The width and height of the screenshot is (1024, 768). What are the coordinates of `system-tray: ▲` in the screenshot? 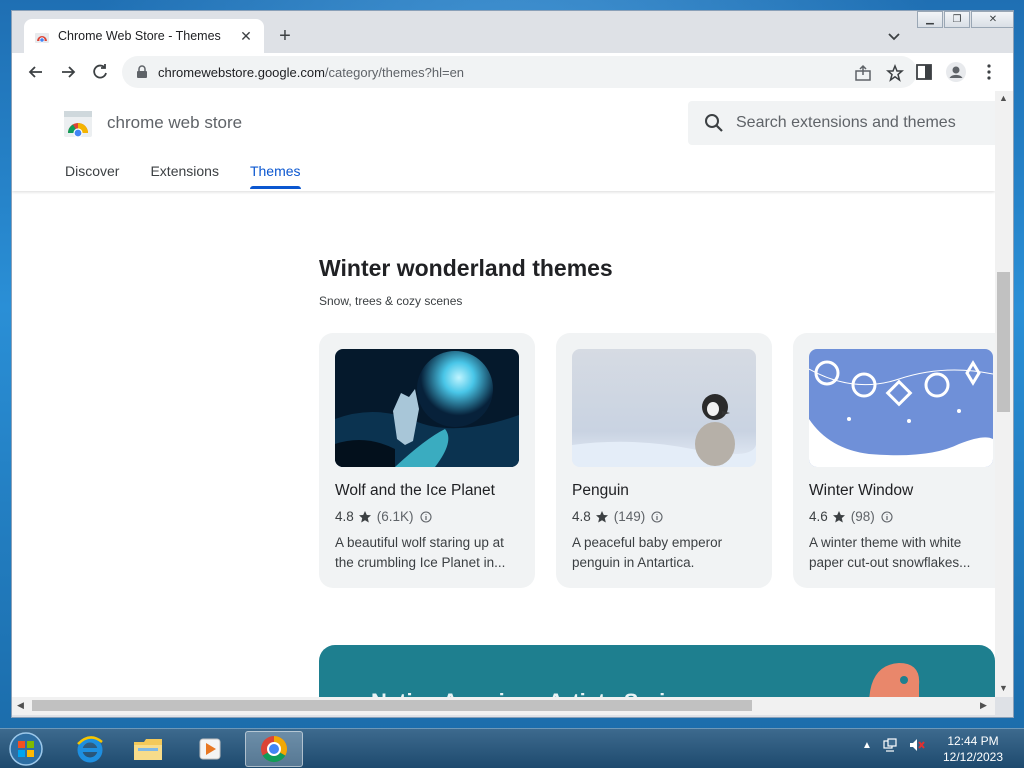 It's located at (894, 745).